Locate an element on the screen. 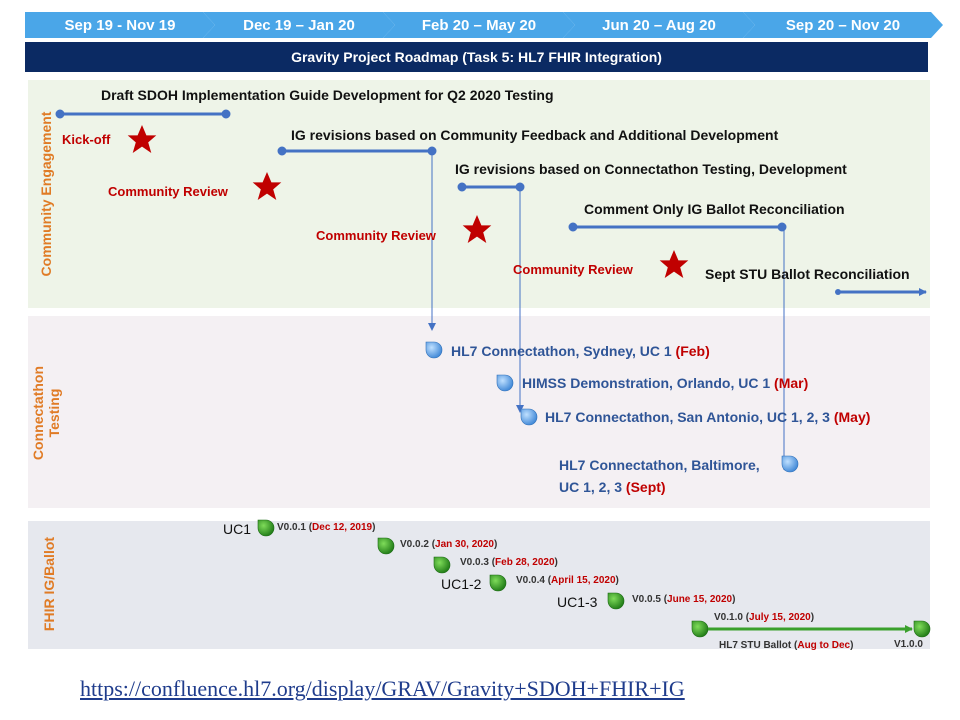  event-sydney: HL7 Connectathon, Sydney, UC 1 (Feb) is located at coordinates (580, 351).